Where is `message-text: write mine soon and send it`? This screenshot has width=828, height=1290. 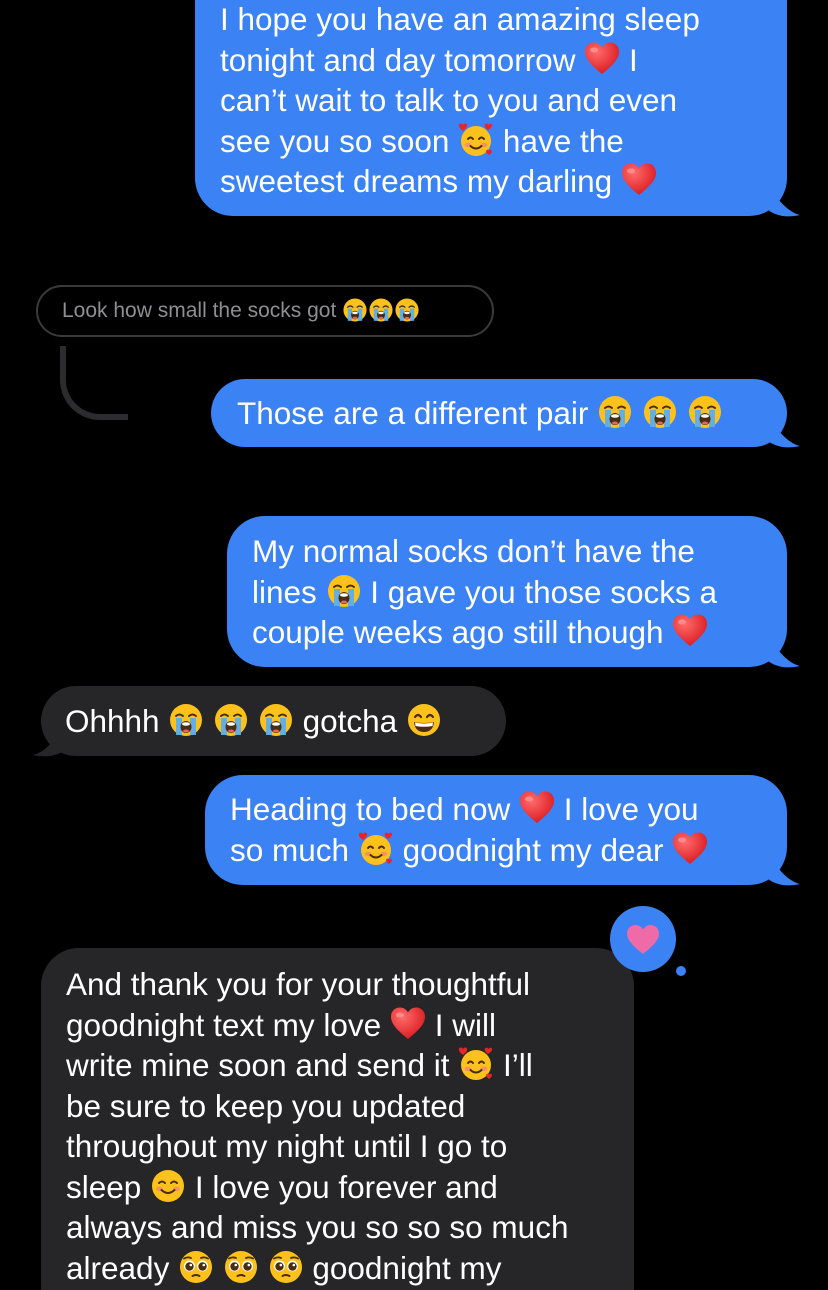 message-text: write mine soon and send it is located at coordinates (262, 1065).